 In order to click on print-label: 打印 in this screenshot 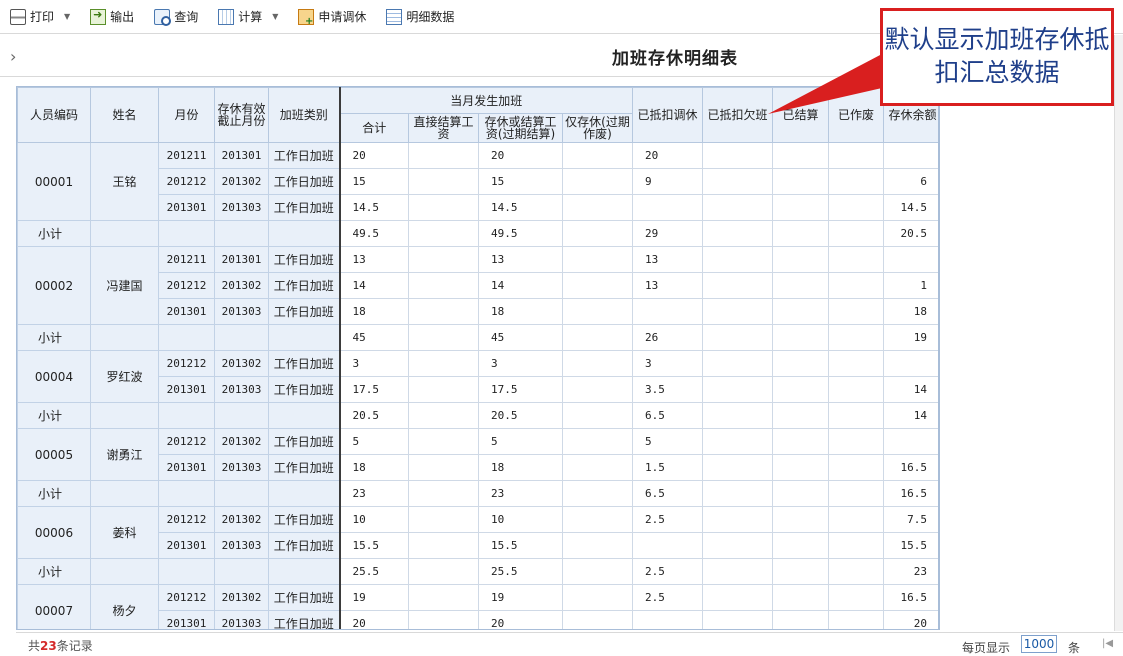, I will do `click(42, 17)`.